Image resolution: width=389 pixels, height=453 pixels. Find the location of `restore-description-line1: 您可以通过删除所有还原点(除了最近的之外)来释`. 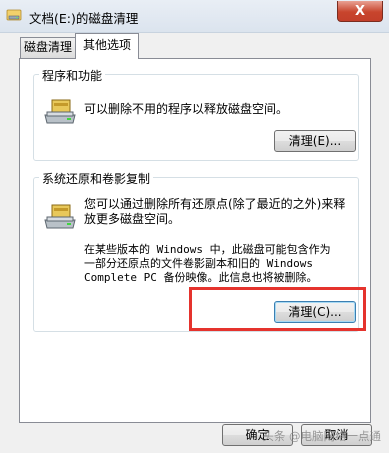

restore-description-line1: 您可以通过删除所有还原点(除了最近的之外)来释 is located at coordinates (215, 204).